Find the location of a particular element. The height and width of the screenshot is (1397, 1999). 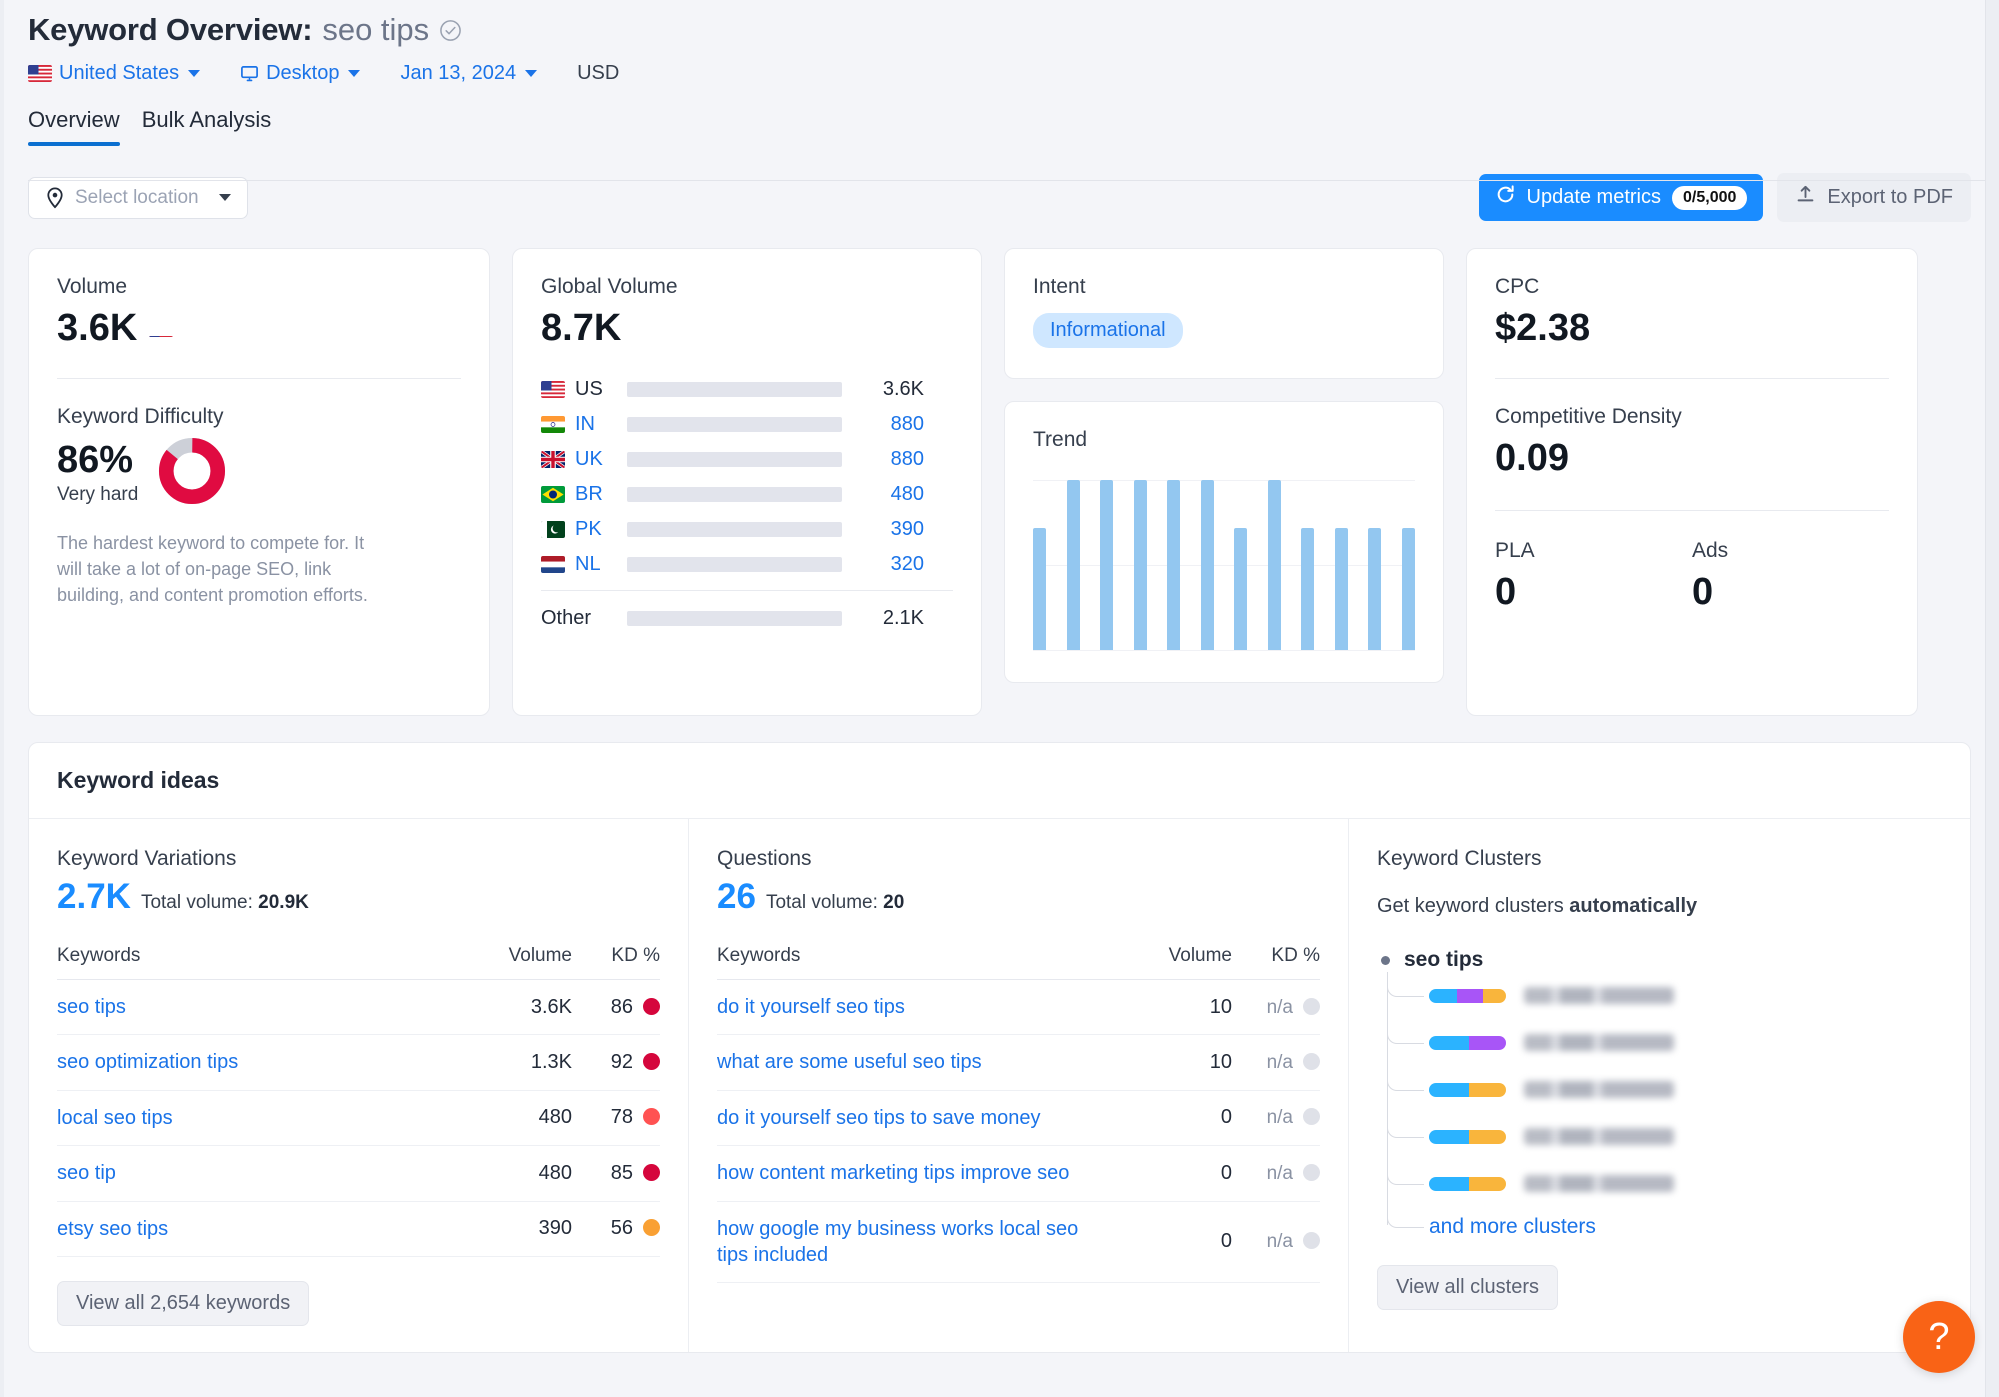

keyword-link: do it yourself seo tips to save money is located at coordinates (919, 1118).